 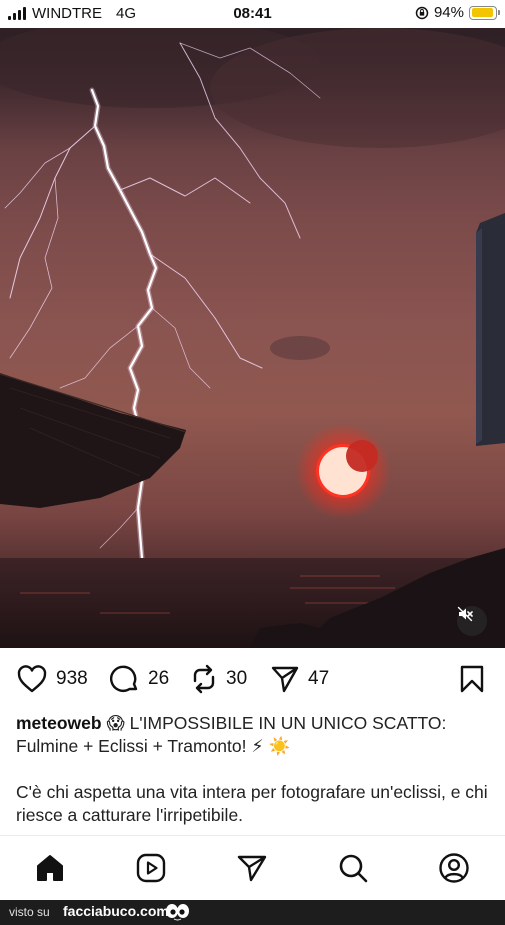 I want to click on caption-username: meteoweb, so click(x=59, y=723).